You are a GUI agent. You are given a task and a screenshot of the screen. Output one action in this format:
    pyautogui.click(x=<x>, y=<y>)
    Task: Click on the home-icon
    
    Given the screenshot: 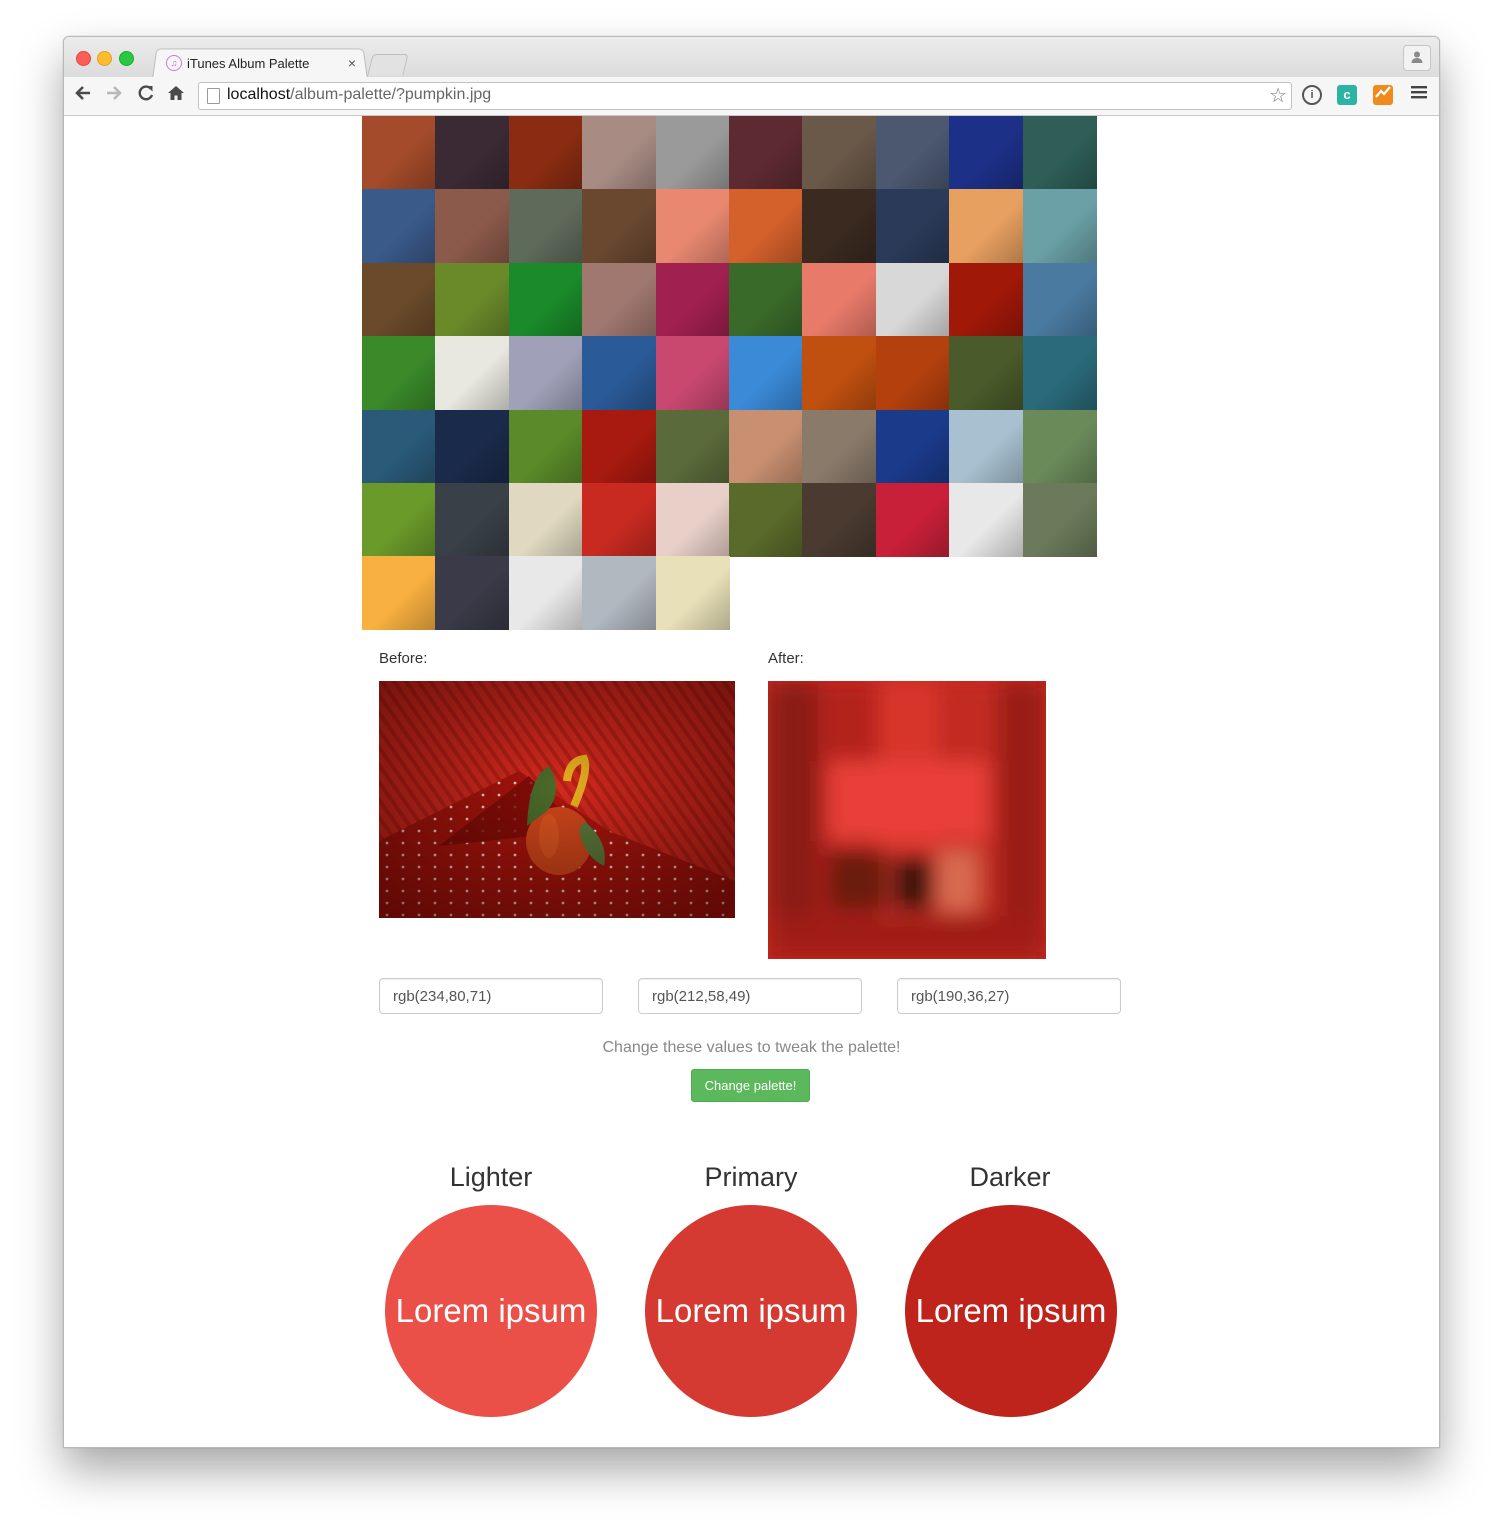 What is the action you would take?
    pyautogui.click(x=176, y=95)
    